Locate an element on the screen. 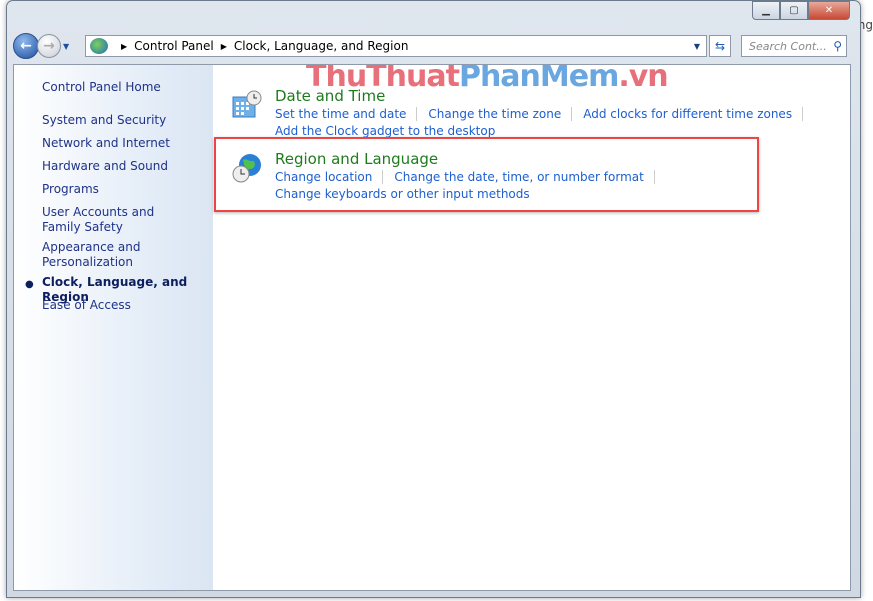 The height and width of the screenshot is (601, 873). link-change-location: Change location is located at coordinates (329, 177).